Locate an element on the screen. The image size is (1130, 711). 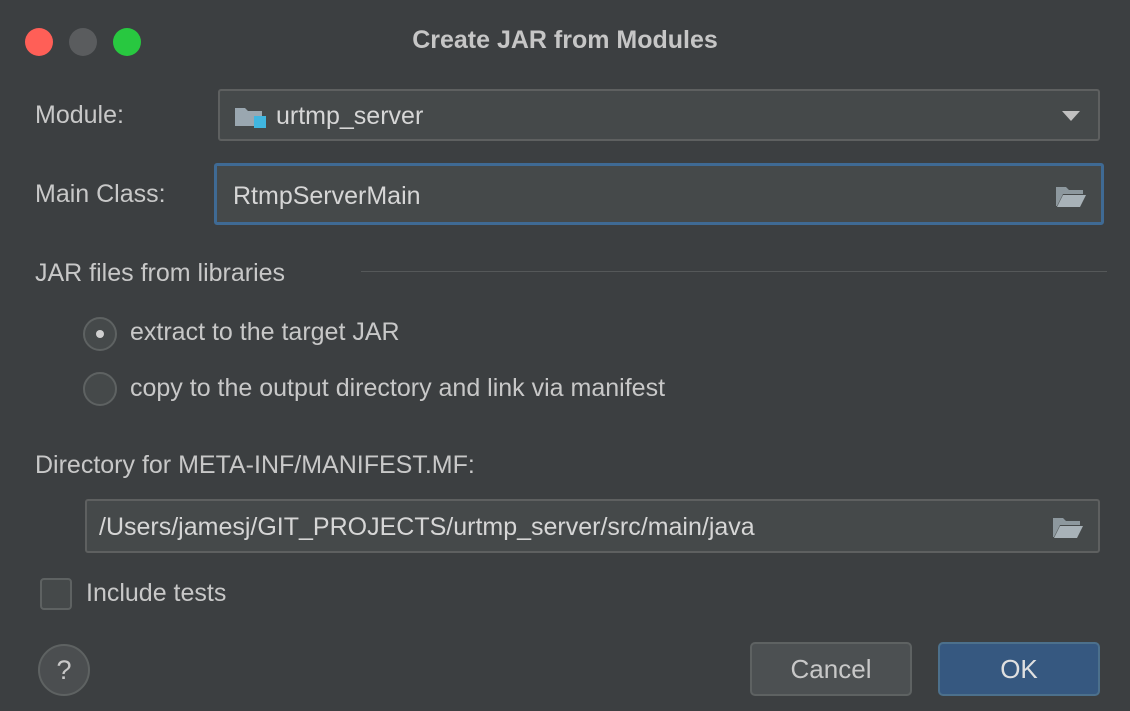
title-bar: Create JAR from Modules is located at coordinates (565, 42).